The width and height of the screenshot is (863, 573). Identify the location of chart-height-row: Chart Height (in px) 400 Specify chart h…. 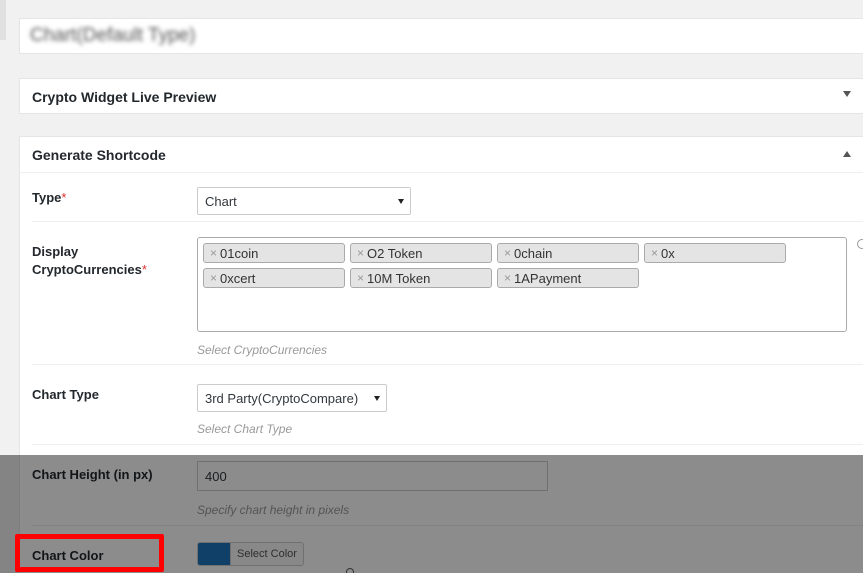
(447, 485).